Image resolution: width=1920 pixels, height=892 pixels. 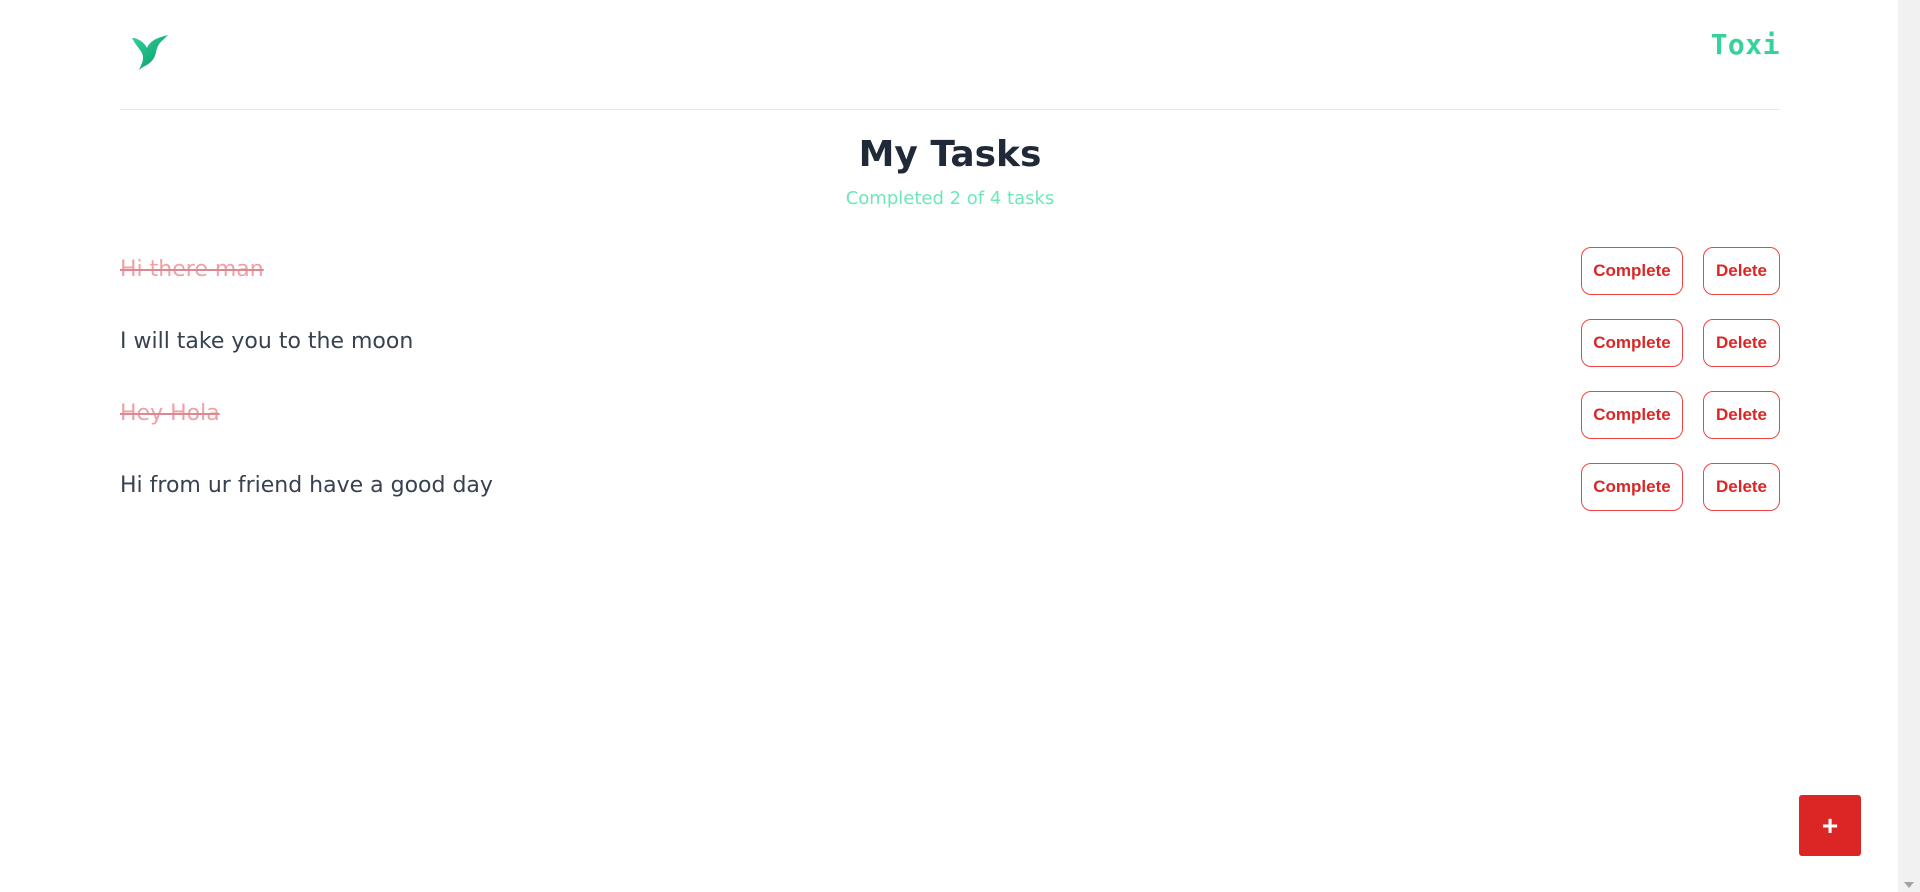 I want to click on title-section: My Tasks Completed 2 of 4 tasks, so click(x=950, y=169).